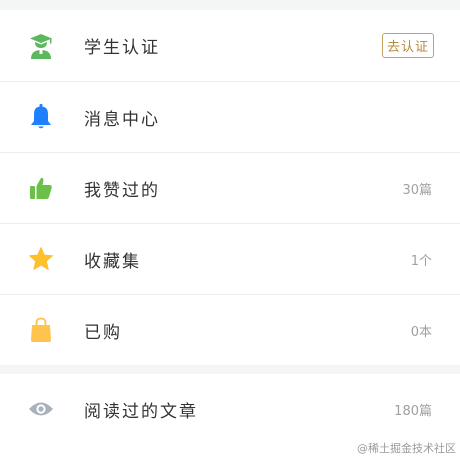 This screenshot has height=460, width=460. Describe the element at coordinates (417, 190) in the screenshot. I see `liked-count: 30篇` at that location.